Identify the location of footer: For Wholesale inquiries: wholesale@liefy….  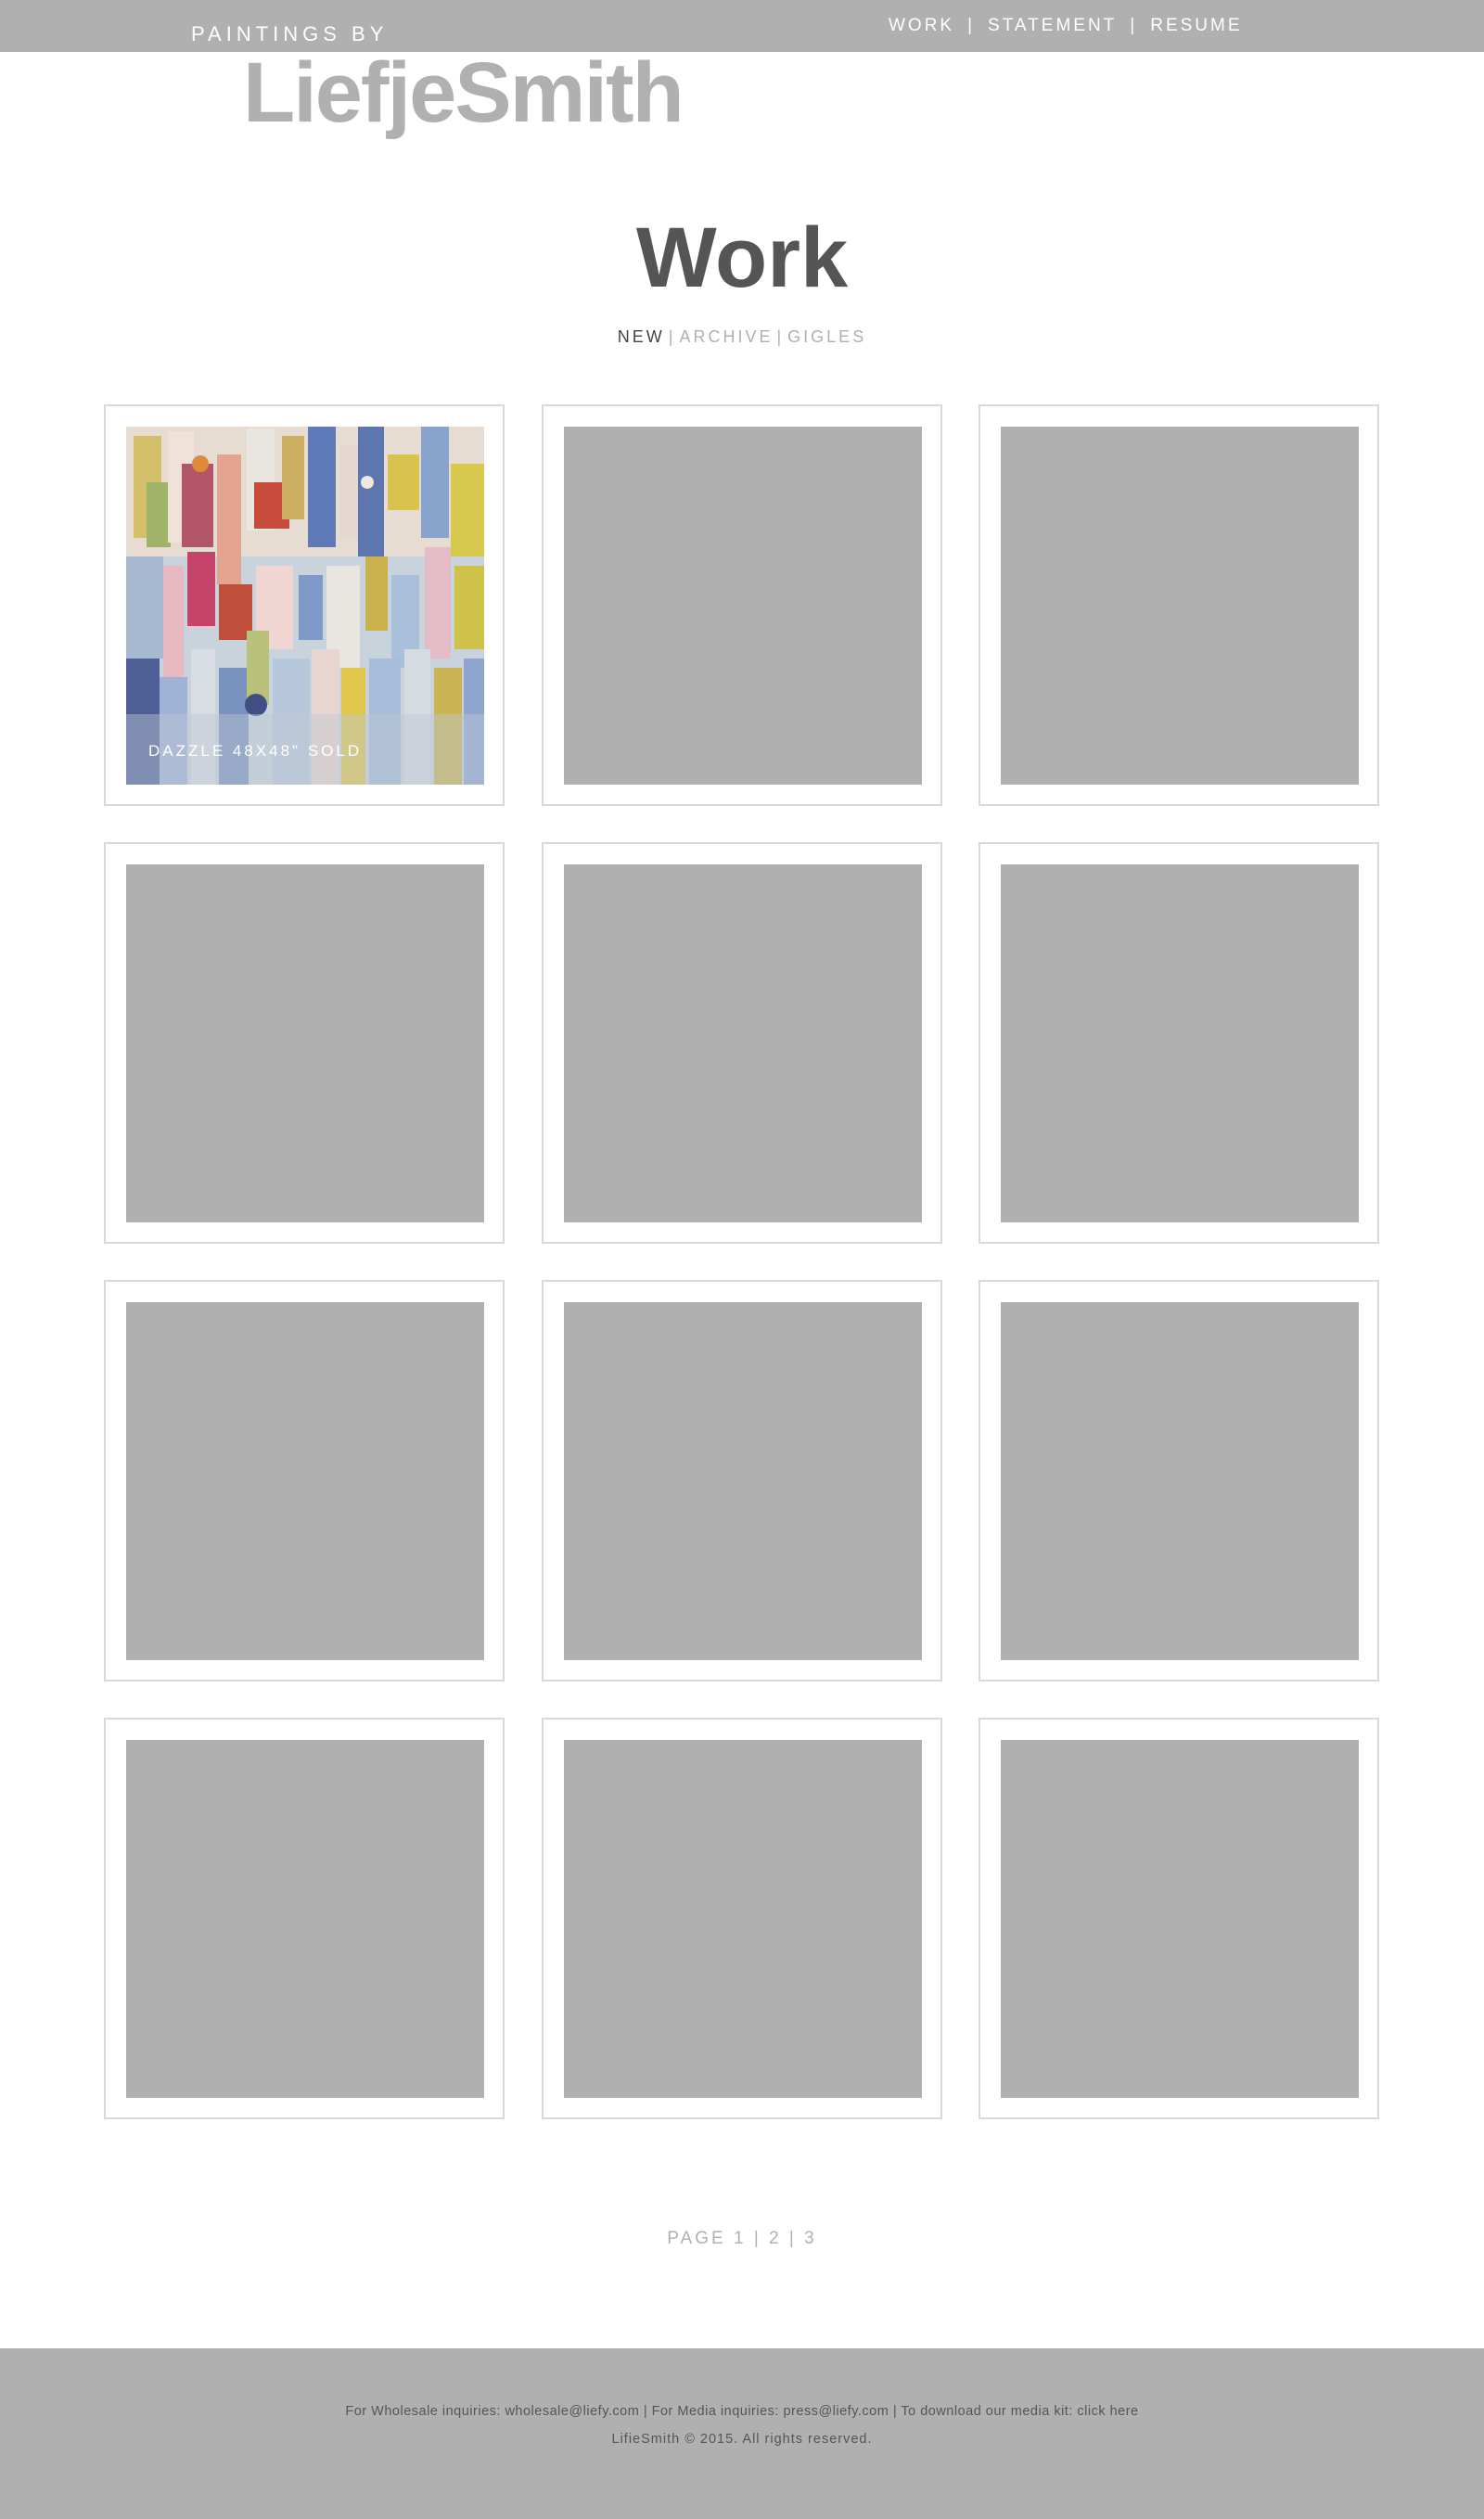
(742, 2434).